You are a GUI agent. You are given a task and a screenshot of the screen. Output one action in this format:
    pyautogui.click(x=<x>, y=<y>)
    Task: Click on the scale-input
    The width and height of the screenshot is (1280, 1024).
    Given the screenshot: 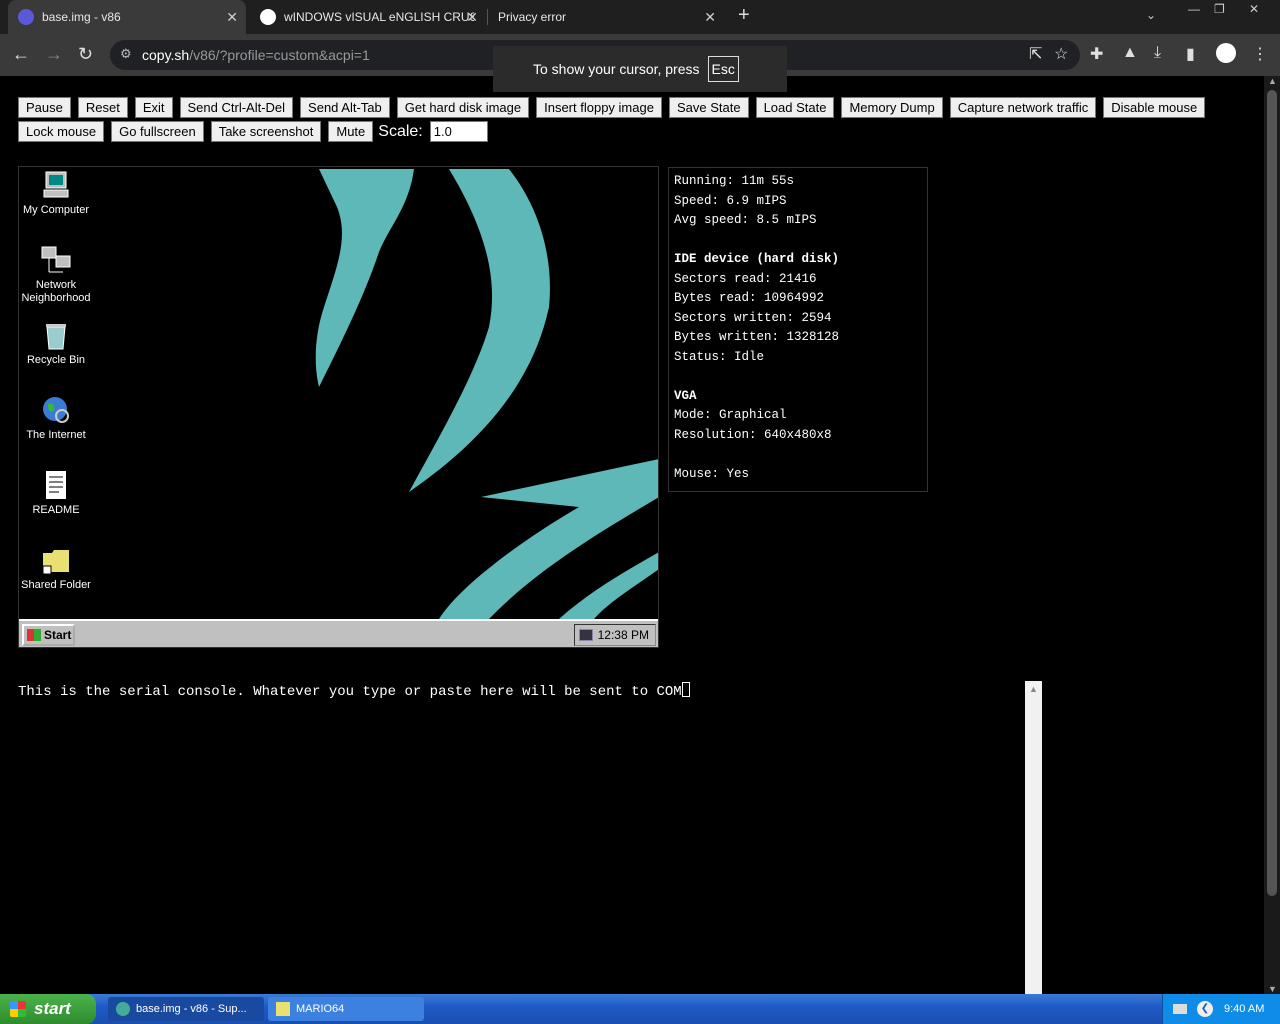 What is the action you would take?
    pyautogui.click(x=458, y=131)
    